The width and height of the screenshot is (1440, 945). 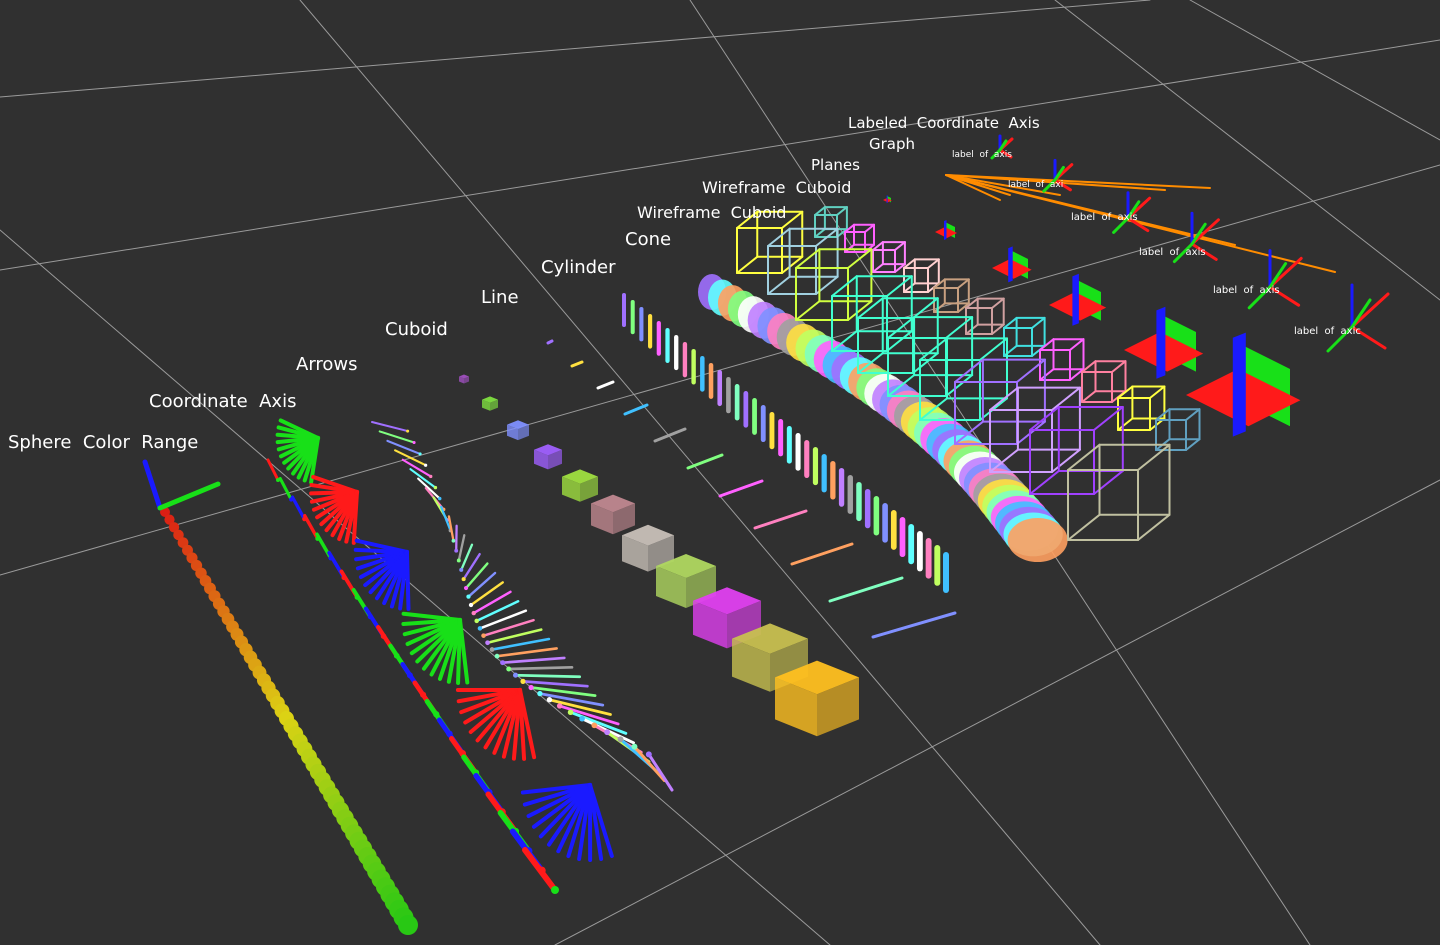 What do you see at coordinates (892, 144) in the screenshot?
I see `label-graph: Graph` at bounding box center [892, 144].